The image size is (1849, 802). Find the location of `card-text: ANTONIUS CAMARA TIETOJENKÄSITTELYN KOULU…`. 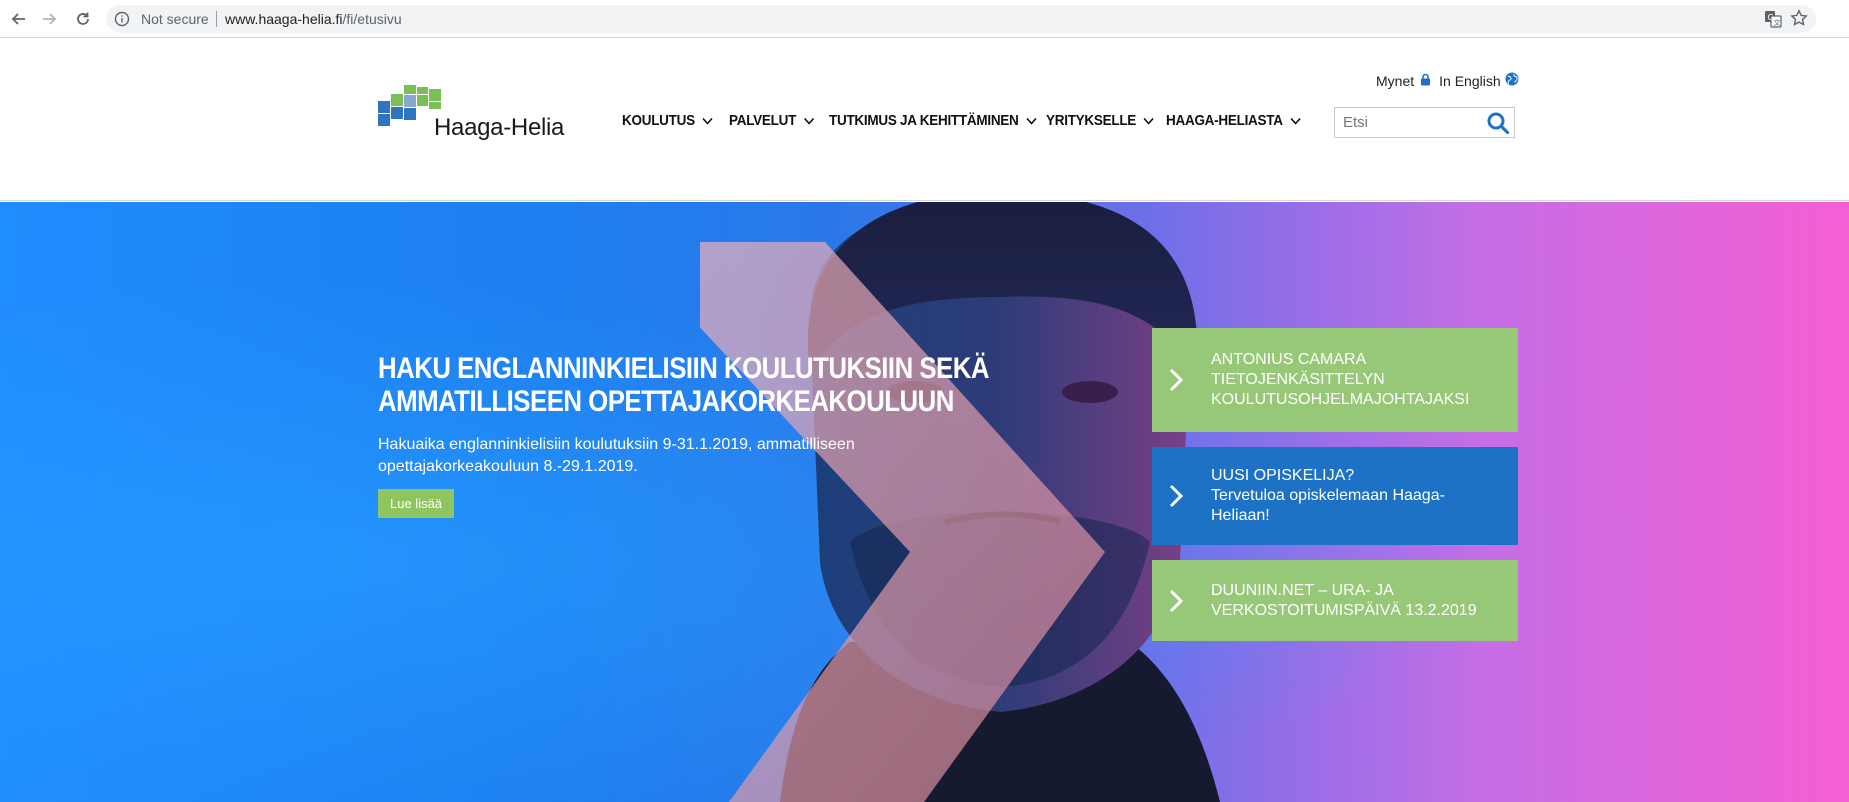

card-text: ANTONIUS CAMARA TIETOJENKÄSITTELYN KOULU… is located at coordinates (1340, 380).